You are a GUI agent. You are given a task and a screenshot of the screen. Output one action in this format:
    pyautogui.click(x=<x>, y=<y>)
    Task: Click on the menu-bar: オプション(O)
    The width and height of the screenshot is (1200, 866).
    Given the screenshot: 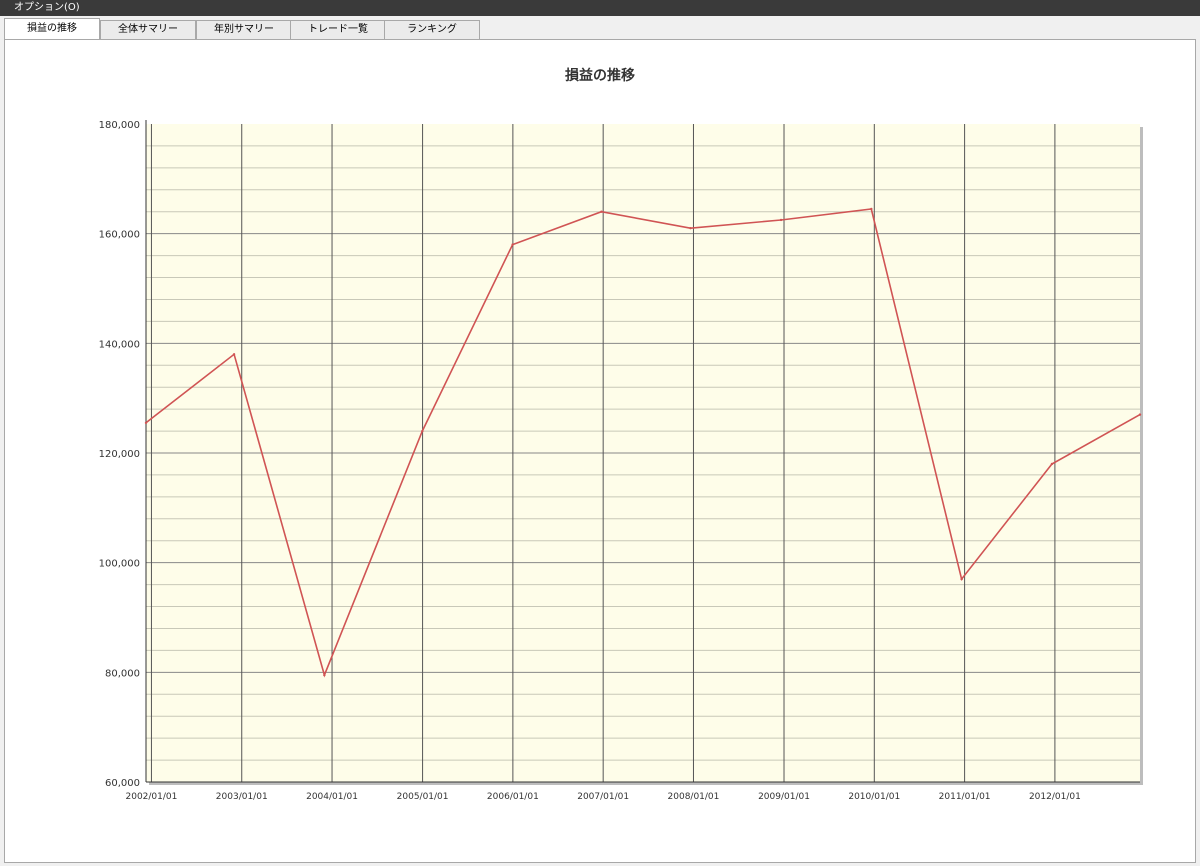 What is the action you would take?
    pyautogui.click(x=600, y=8)
    